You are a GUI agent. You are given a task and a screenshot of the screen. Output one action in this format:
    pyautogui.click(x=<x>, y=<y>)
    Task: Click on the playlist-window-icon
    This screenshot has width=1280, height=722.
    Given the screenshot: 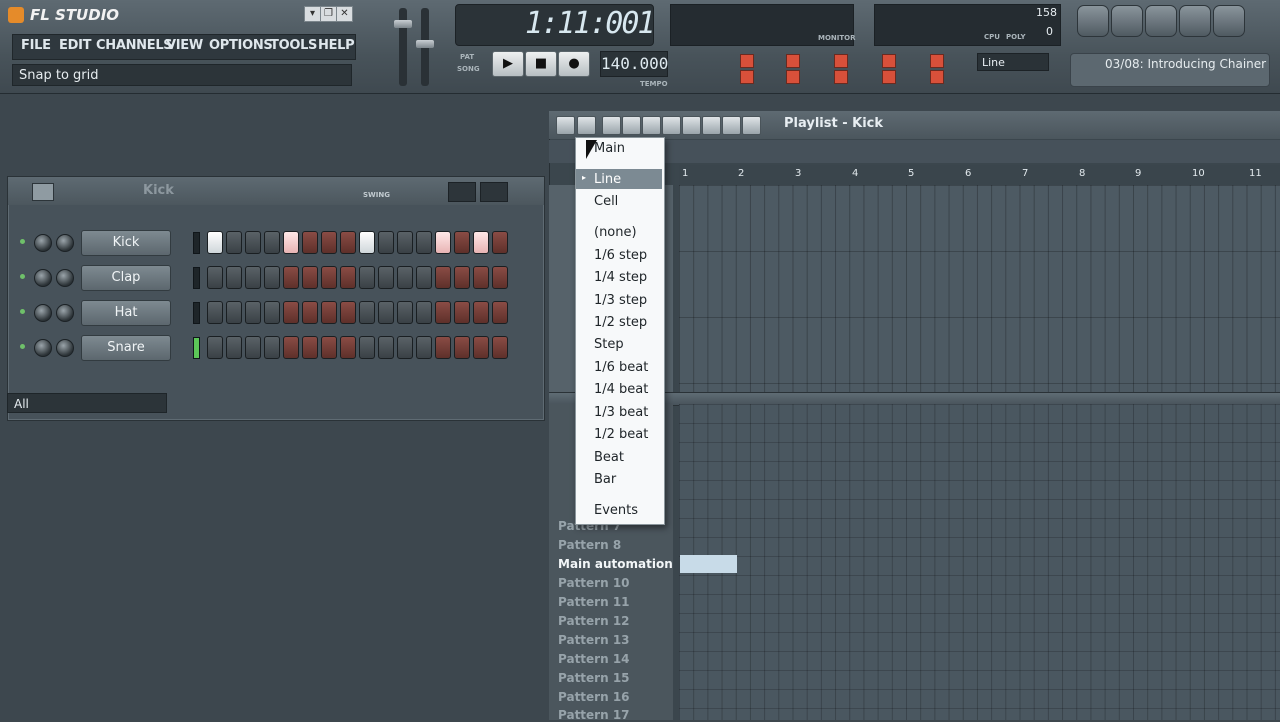 What is the action you would take?
    pyautogui.click(x=1093, y=21)
    